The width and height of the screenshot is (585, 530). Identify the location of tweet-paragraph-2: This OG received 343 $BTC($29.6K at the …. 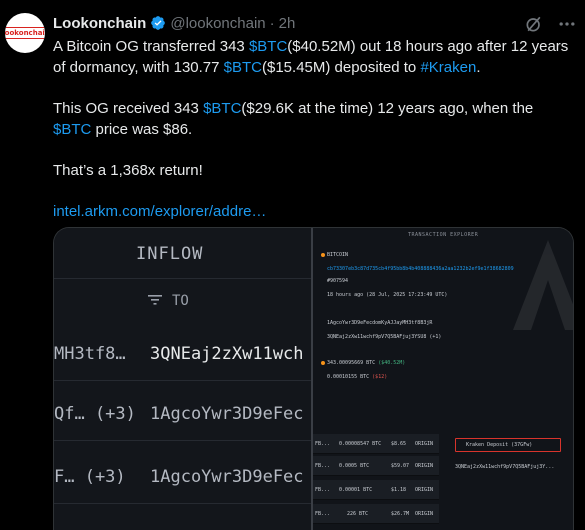
(315, 119).